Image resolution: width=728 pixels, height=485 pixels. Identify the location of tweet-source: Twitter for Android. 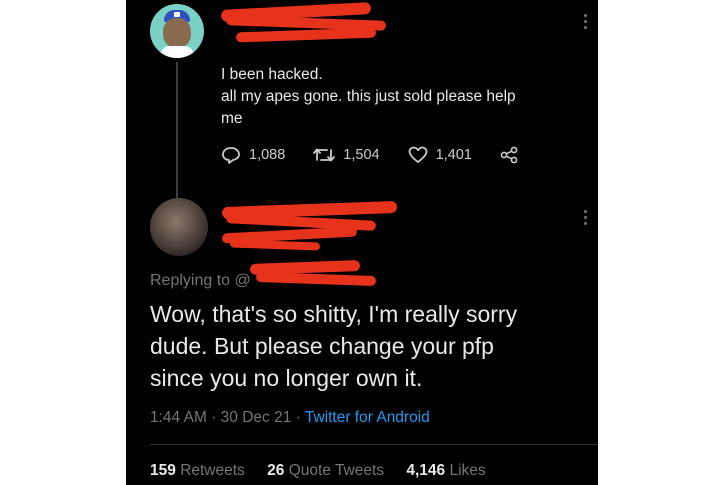
(367, 417).